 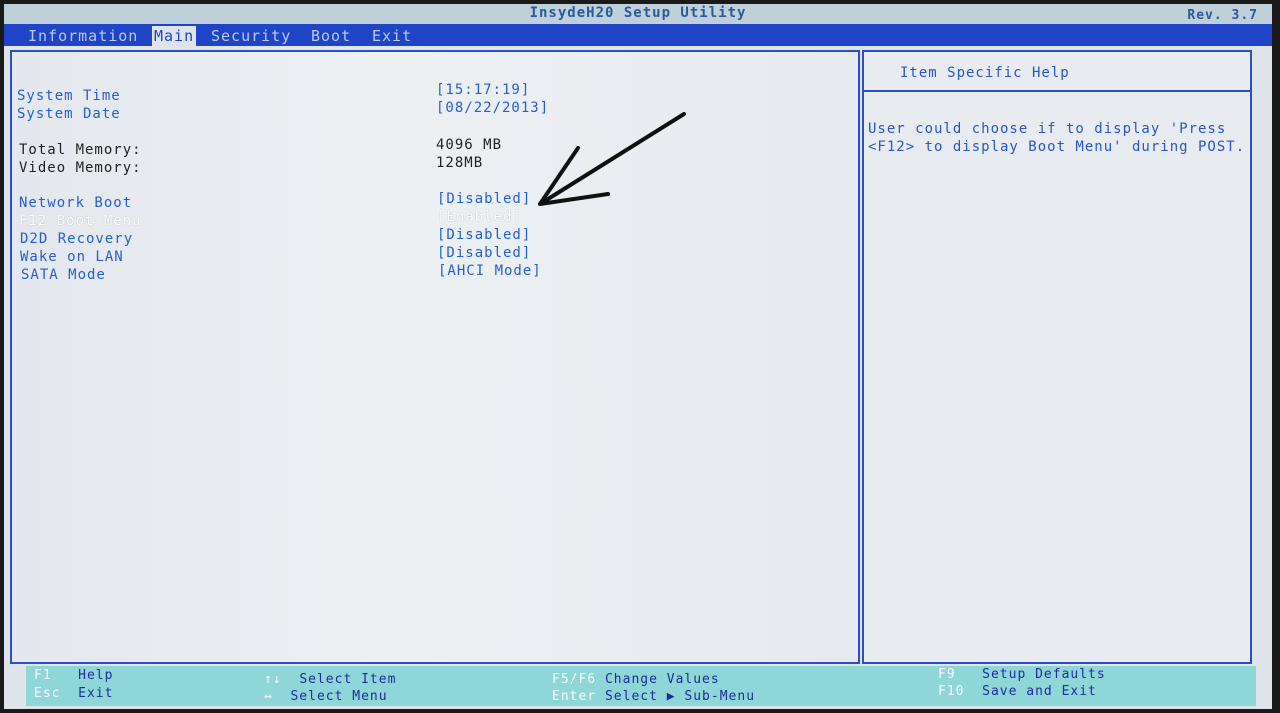 What do you see at coordinates (392, 36) in the screenshot?
I see `tab-exit: Exit` at bounding box center [392, 36].